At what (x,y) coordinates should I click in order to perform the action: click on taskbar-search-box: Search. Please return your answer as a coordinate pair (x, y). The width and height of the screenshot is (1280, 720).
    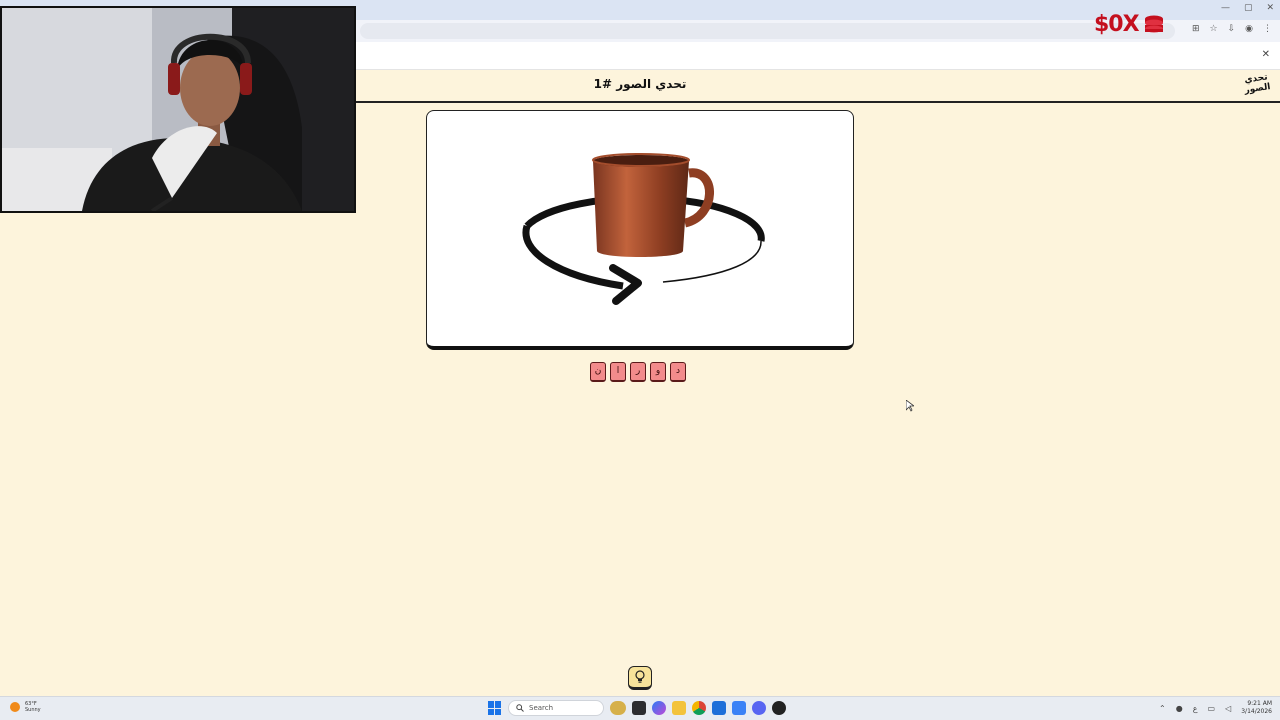
    Looking at the image, I should click on (556, 708).